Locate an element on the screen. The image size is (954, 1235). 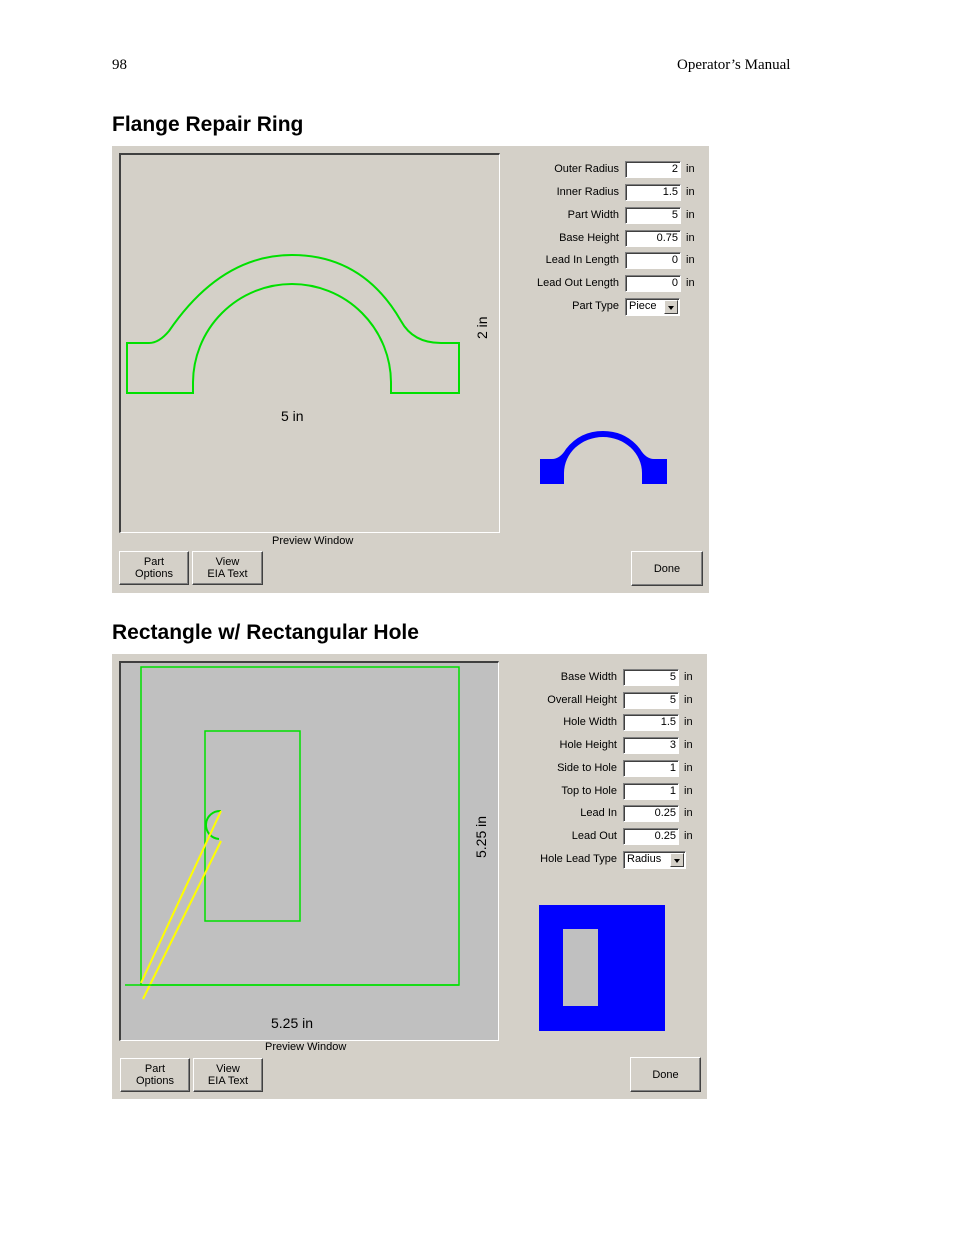
field-label: Overall Height is located at coordinates (582, 700).